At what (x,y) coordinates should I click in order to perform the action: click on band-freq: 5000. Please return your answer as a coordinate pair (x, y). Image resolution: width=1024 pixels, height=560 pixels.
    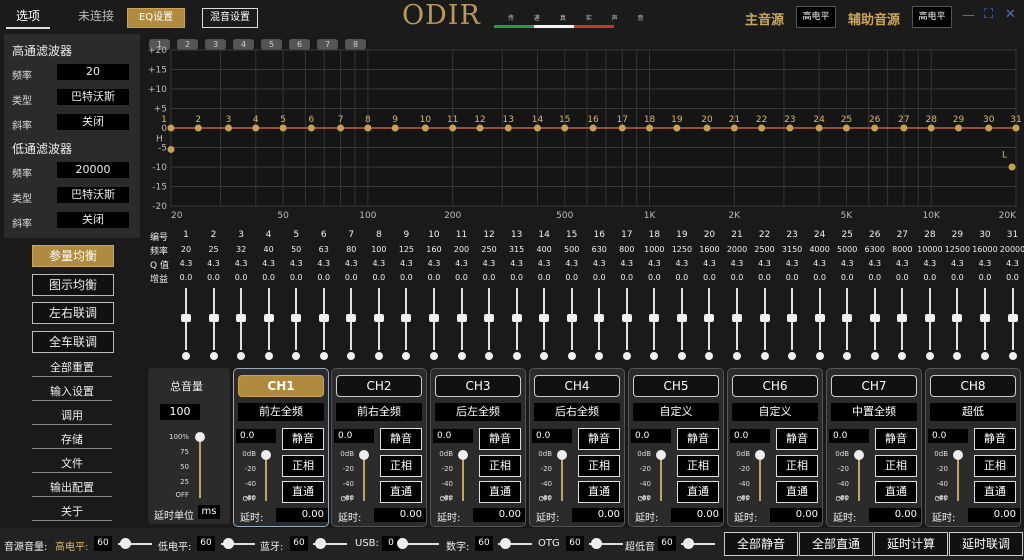
    Looking at the image, I should click on (847, 249).